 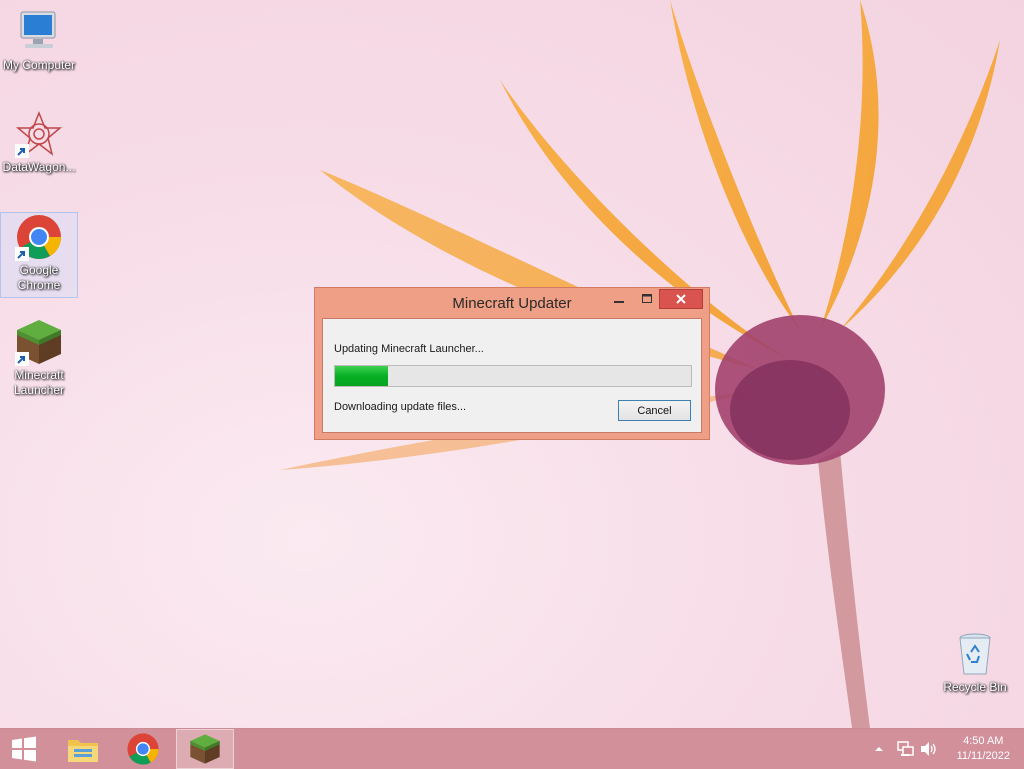 I want to click on show-hidden-icons-button, so click(x=879, y=749).